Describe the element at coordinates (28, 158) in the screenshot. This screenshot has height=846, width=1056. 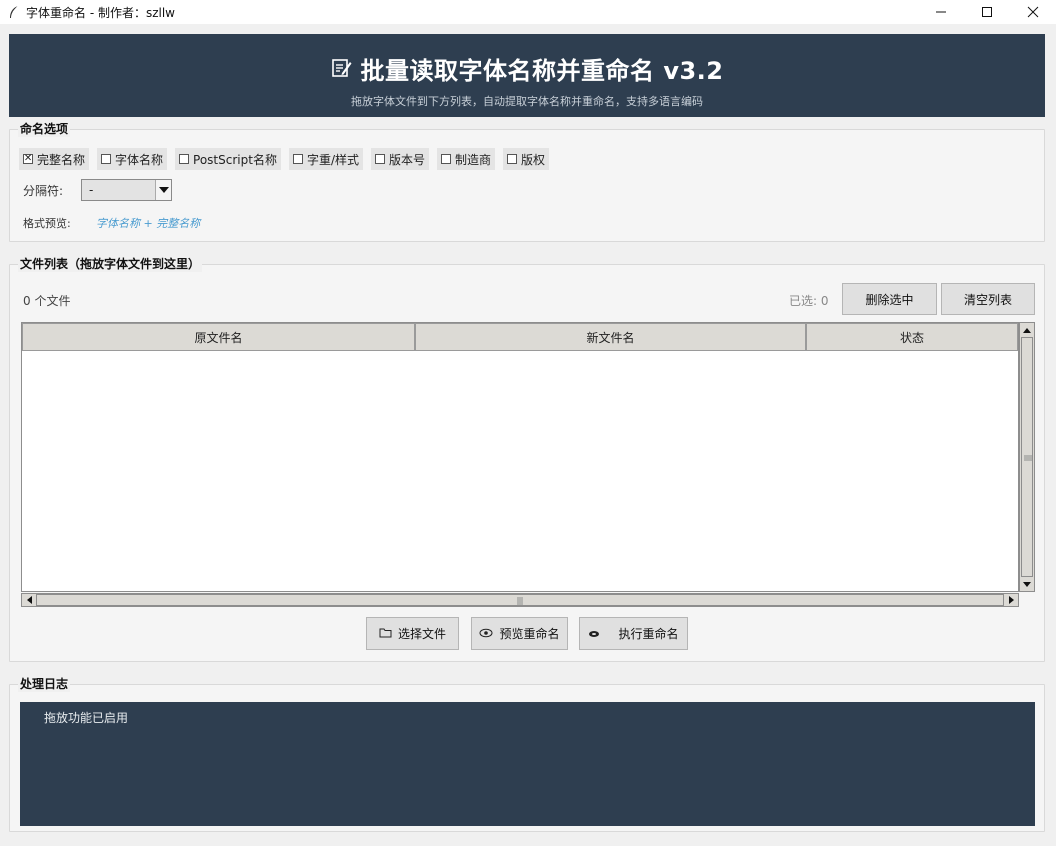
I see `checkbox-checked-icon: ✕` at that location.